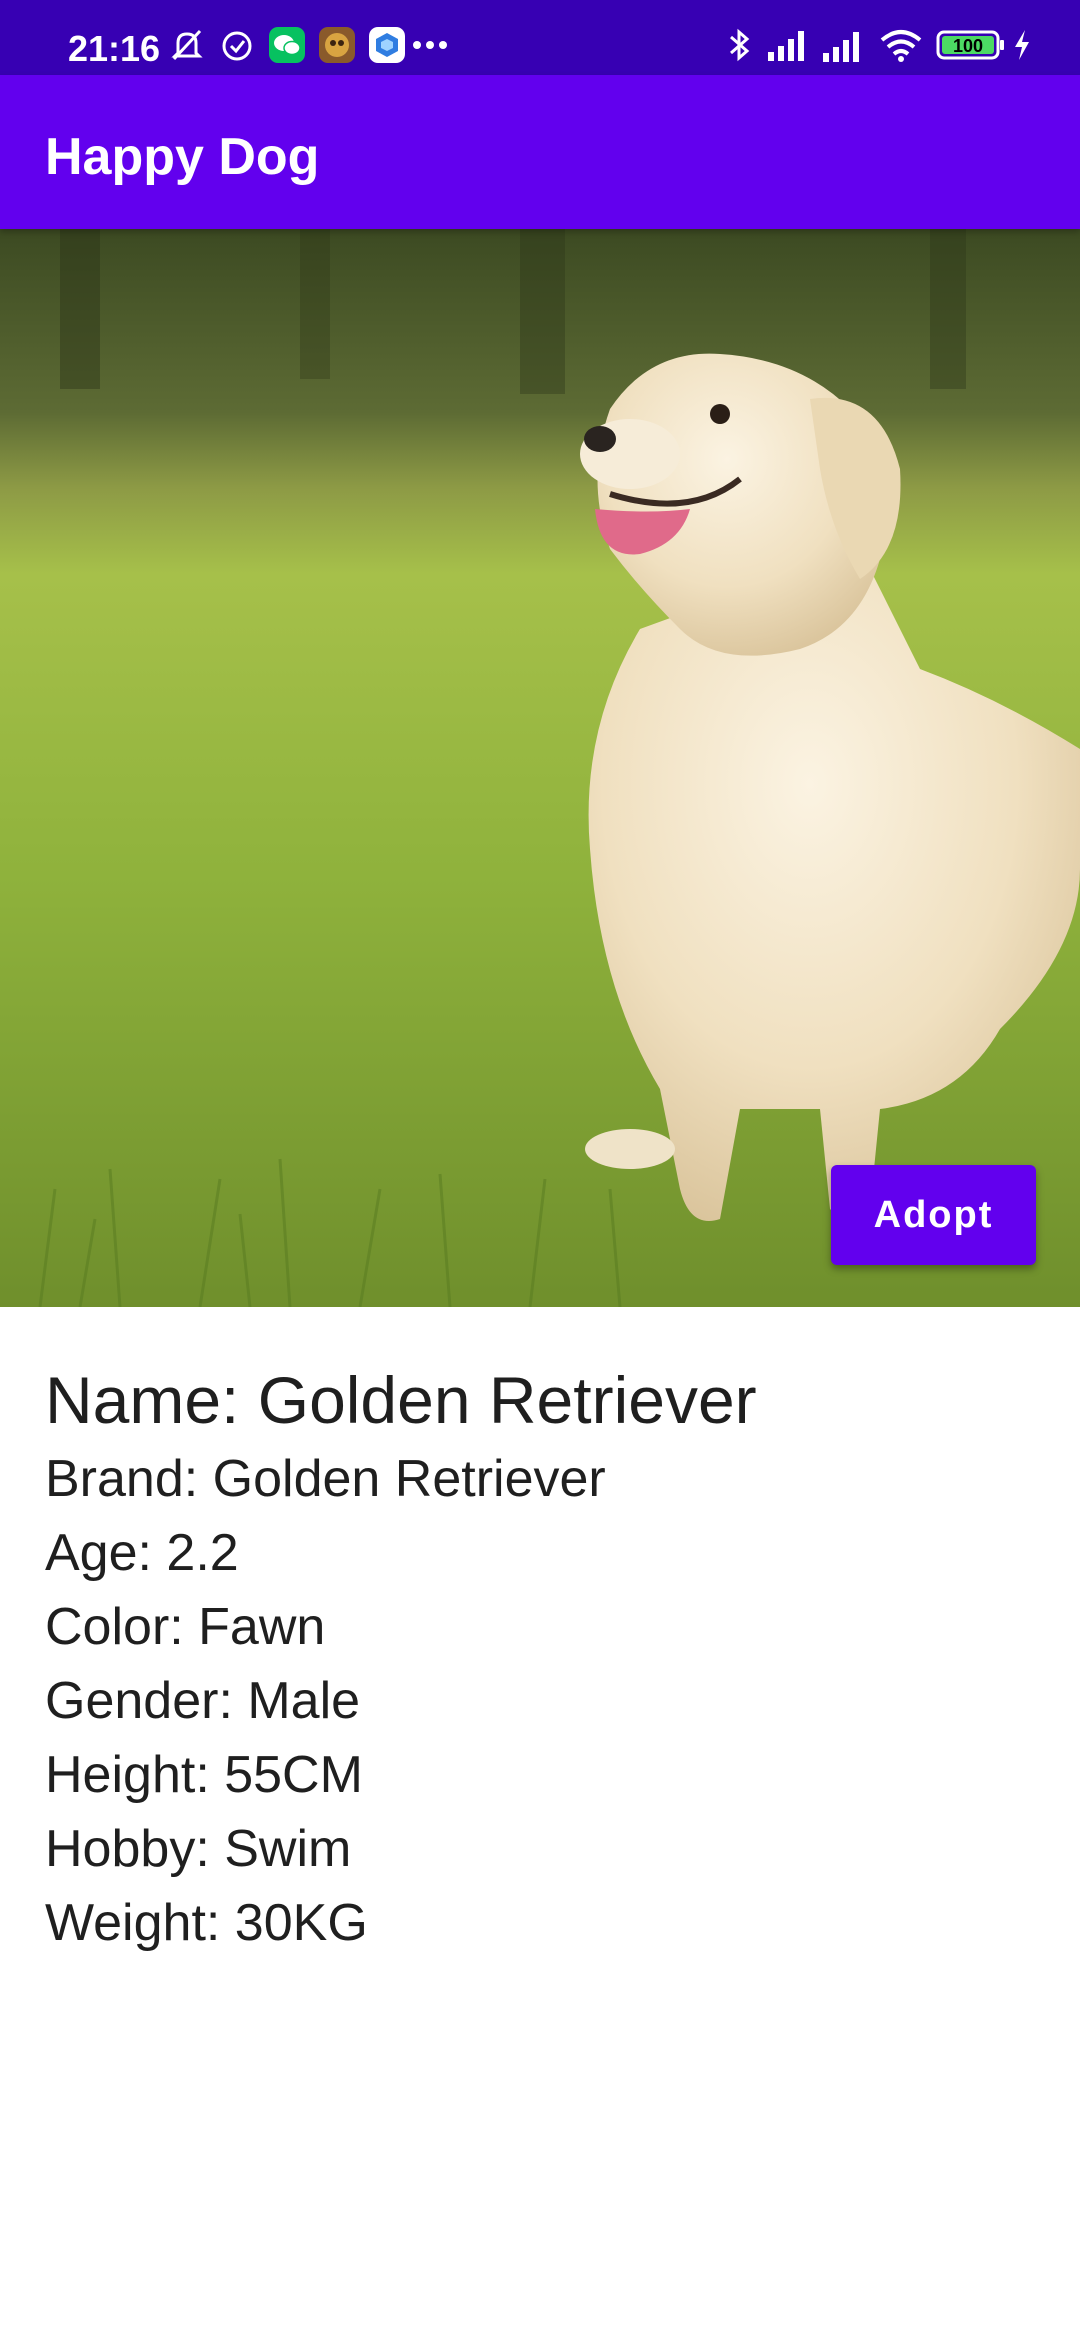 The image size is (1080, 2340). What do you see at coordinates (287, 45) in the screenshot?
I see `wechat-icon` at bounding box center [287, 45].